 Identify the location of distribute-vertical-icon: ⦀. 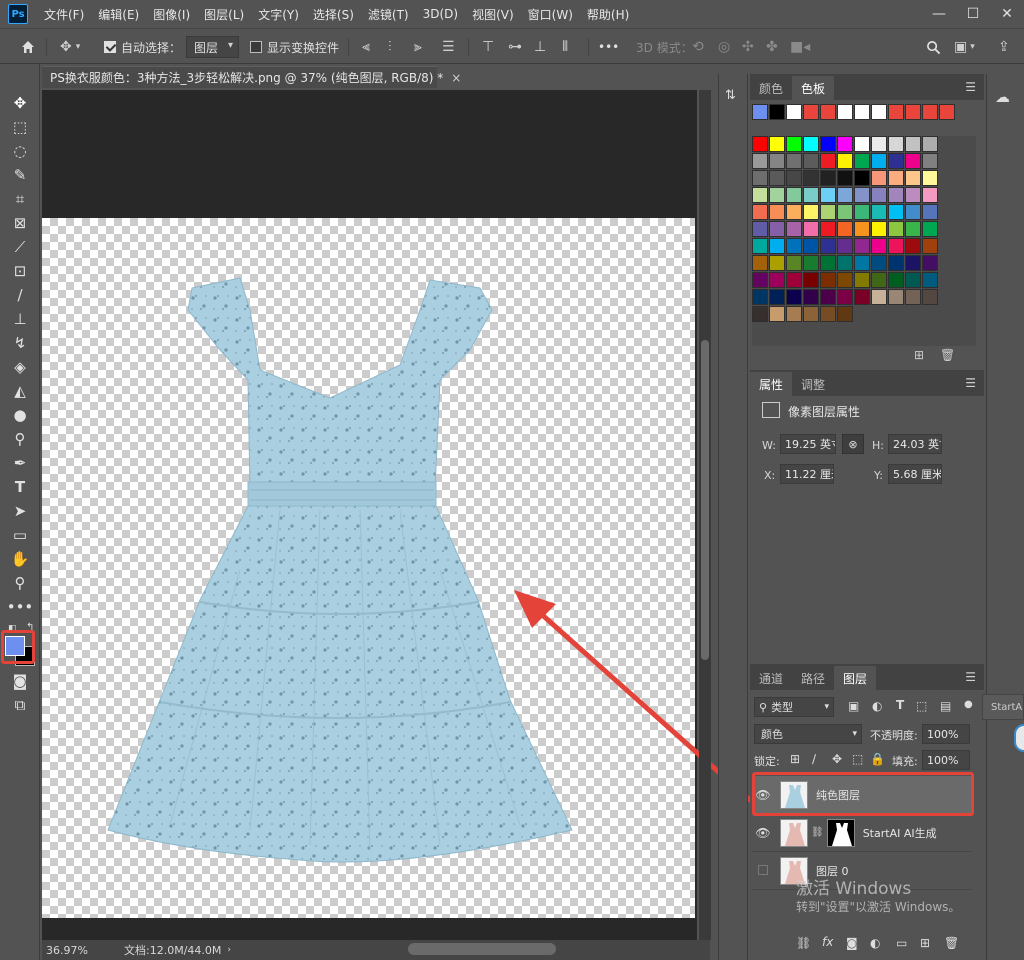
(565, 47).